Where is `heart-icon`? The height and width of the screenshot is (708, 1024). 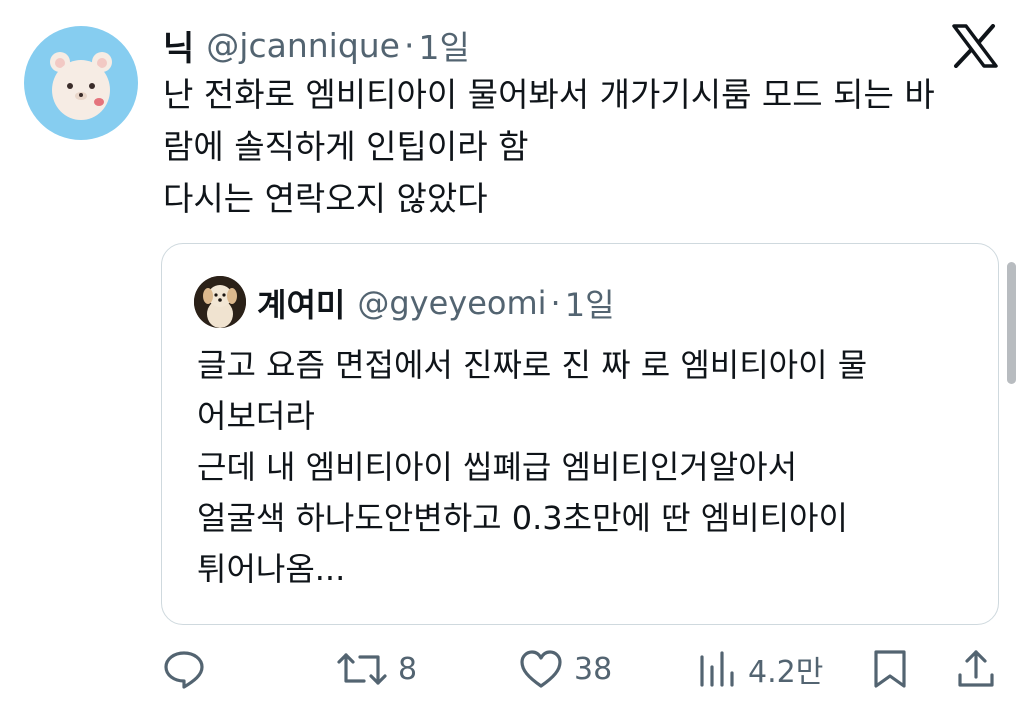 heart-icon is located at coordinates (541, 669).